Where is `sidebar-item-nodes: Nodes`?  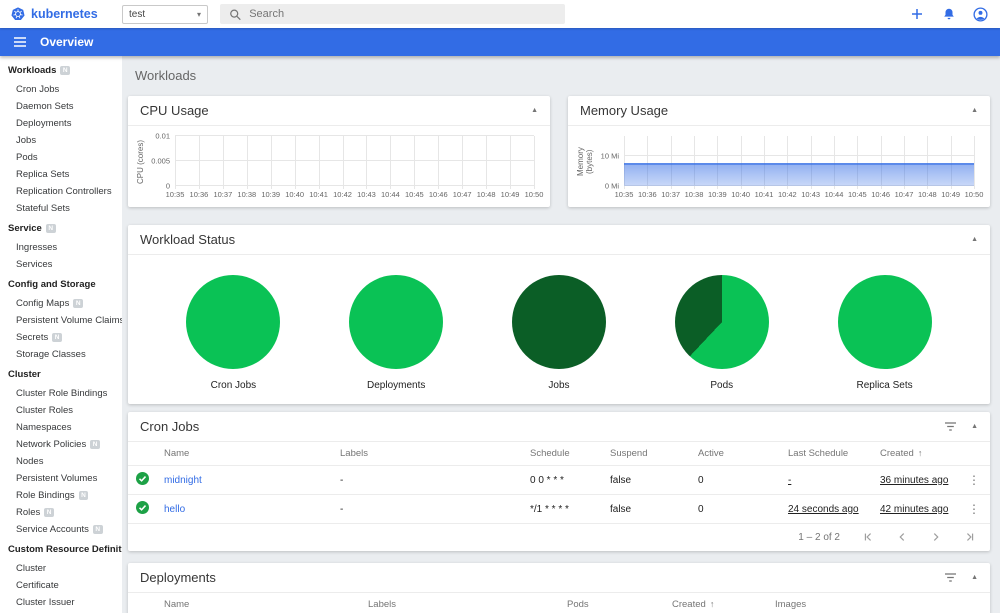
sidebar-item-nodes: Nodes is located at coordinates (61, 461).